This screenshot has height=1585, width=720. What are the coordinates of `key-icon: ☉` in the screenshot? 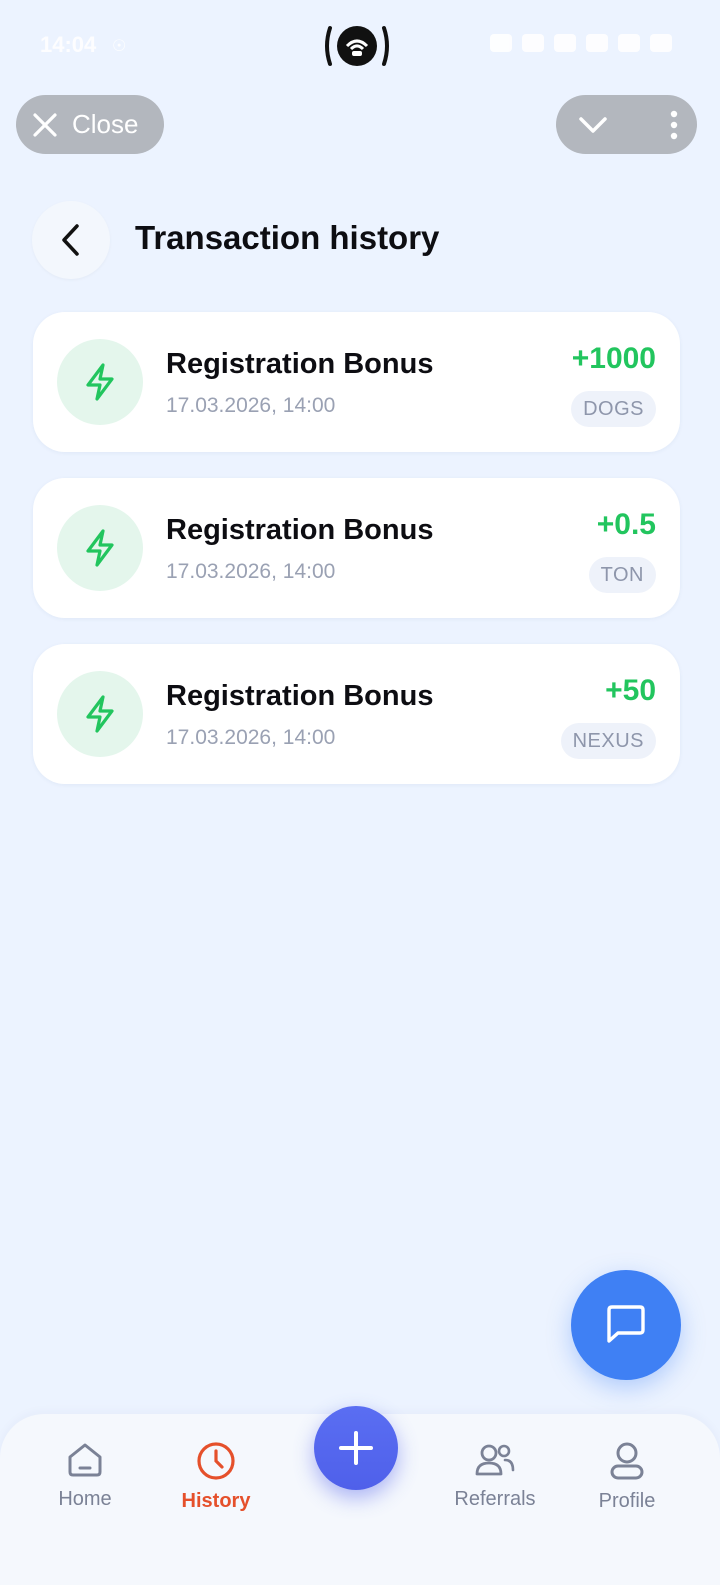 It's located at (119, 46).